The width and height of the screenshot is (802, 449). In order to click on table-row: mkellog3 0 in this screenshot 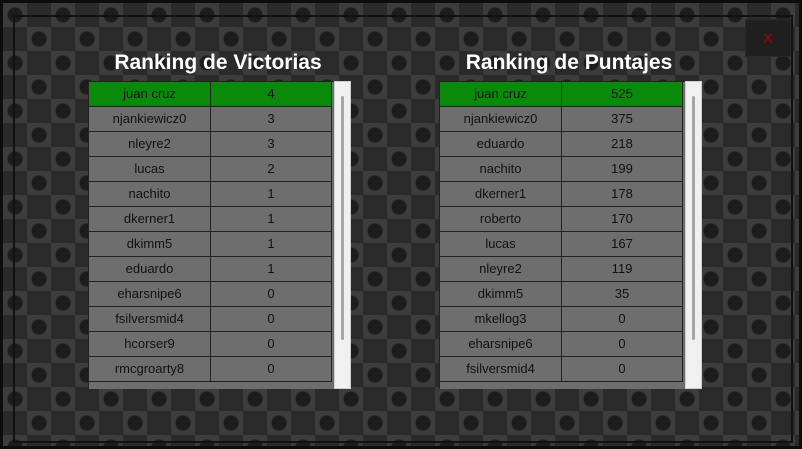, I will do `click(570, 319)`.